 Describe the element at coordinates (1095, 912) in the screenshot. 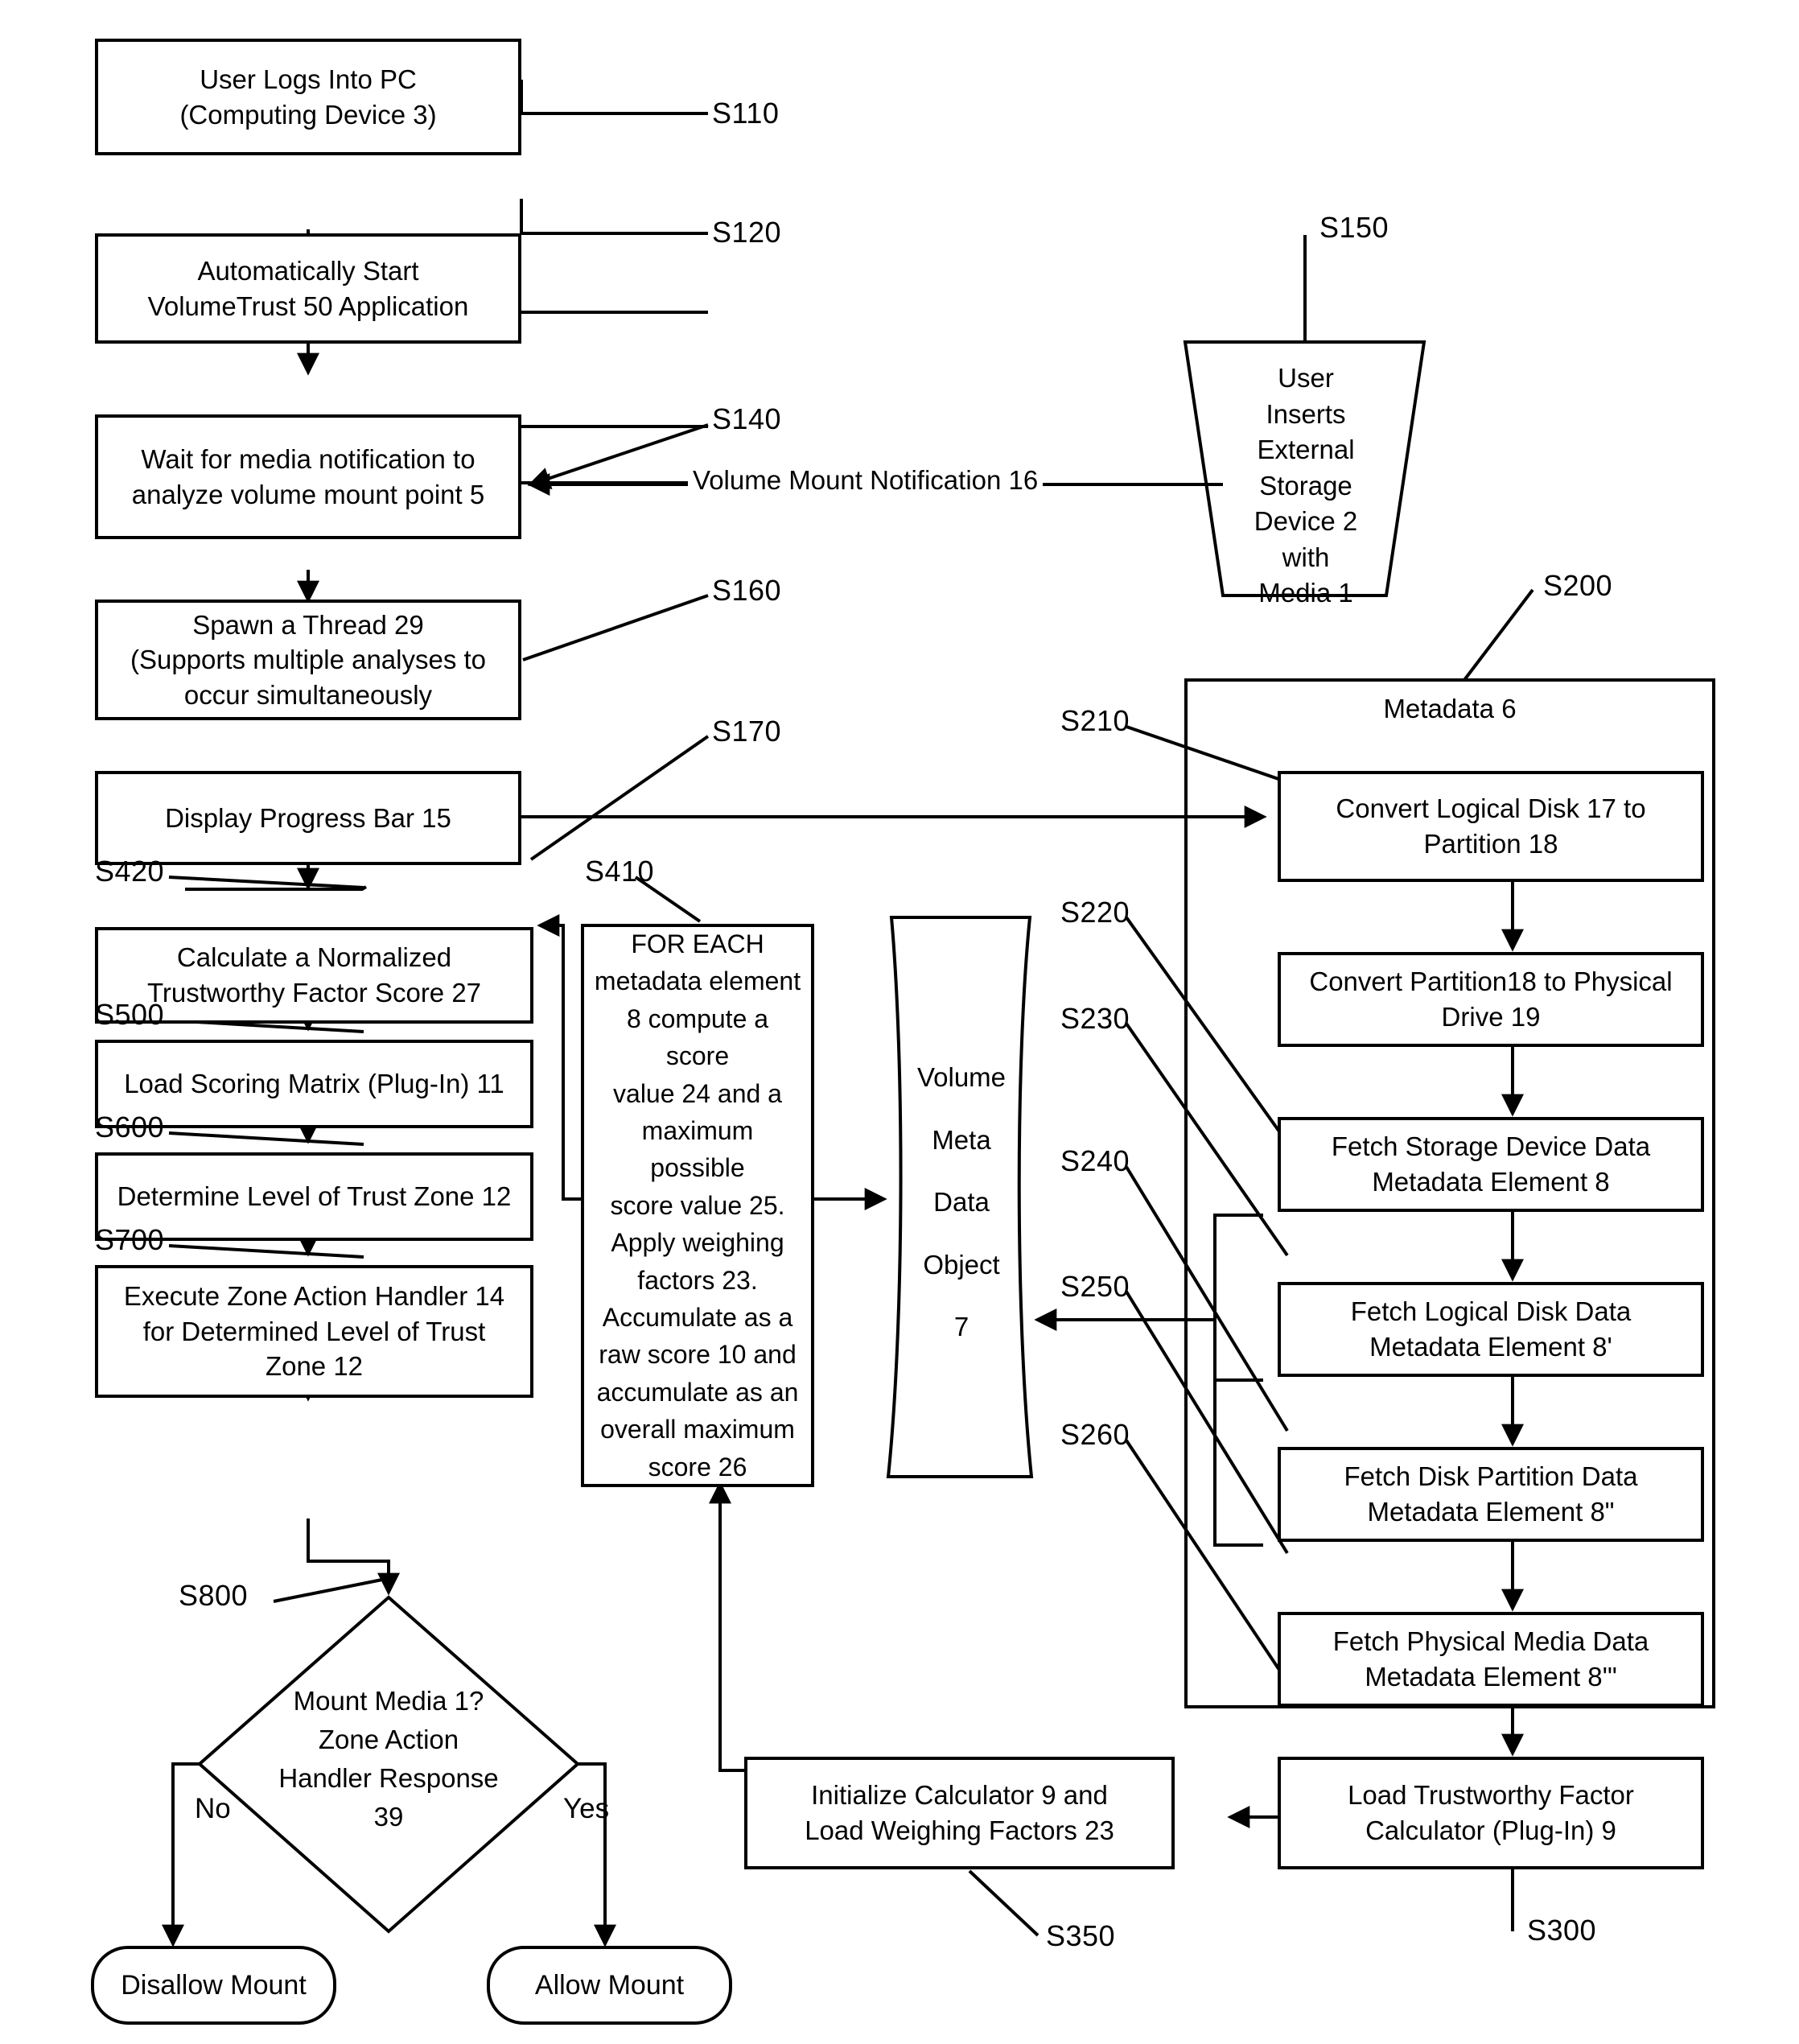

I see `step-label-s220: S220` at that location.